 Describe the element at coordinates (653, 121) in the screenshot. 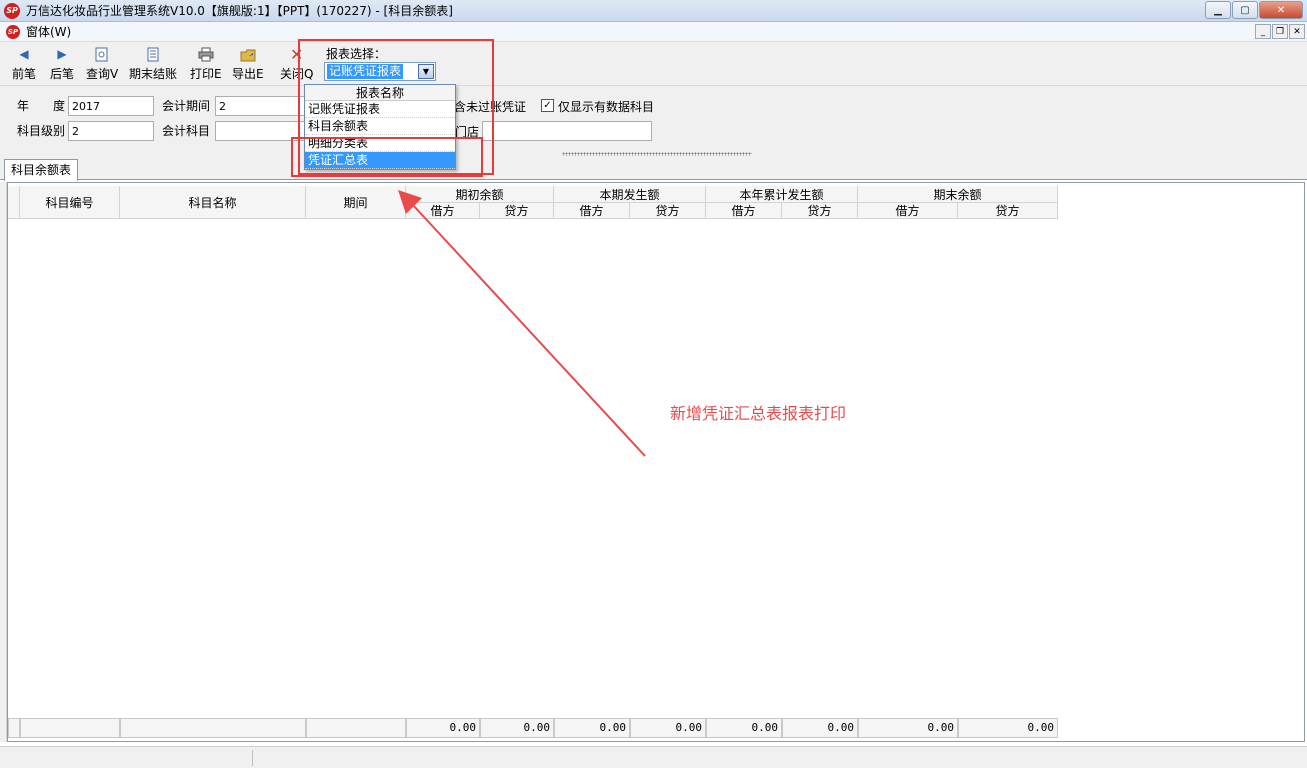

I see `filter-panel: 年 度 会计期间 含未过账凭证 ✓ 仅显示有数据科目 科目级别 会计科目 门店` at that location.